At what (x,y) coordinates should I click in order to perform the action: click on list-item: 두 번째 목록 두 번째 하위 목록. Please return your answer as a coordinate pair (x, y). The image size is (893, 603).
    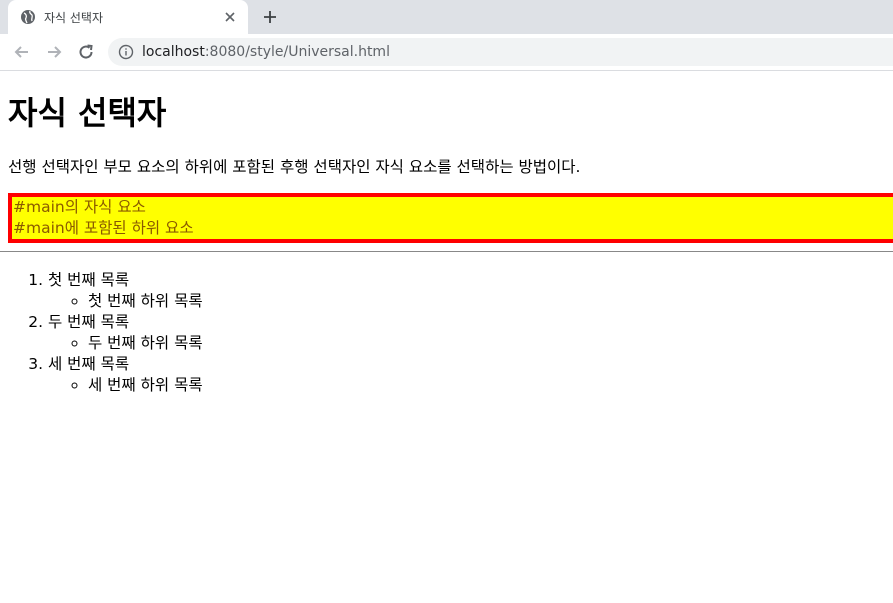
    Looking at the image, I should click on (466, 333).